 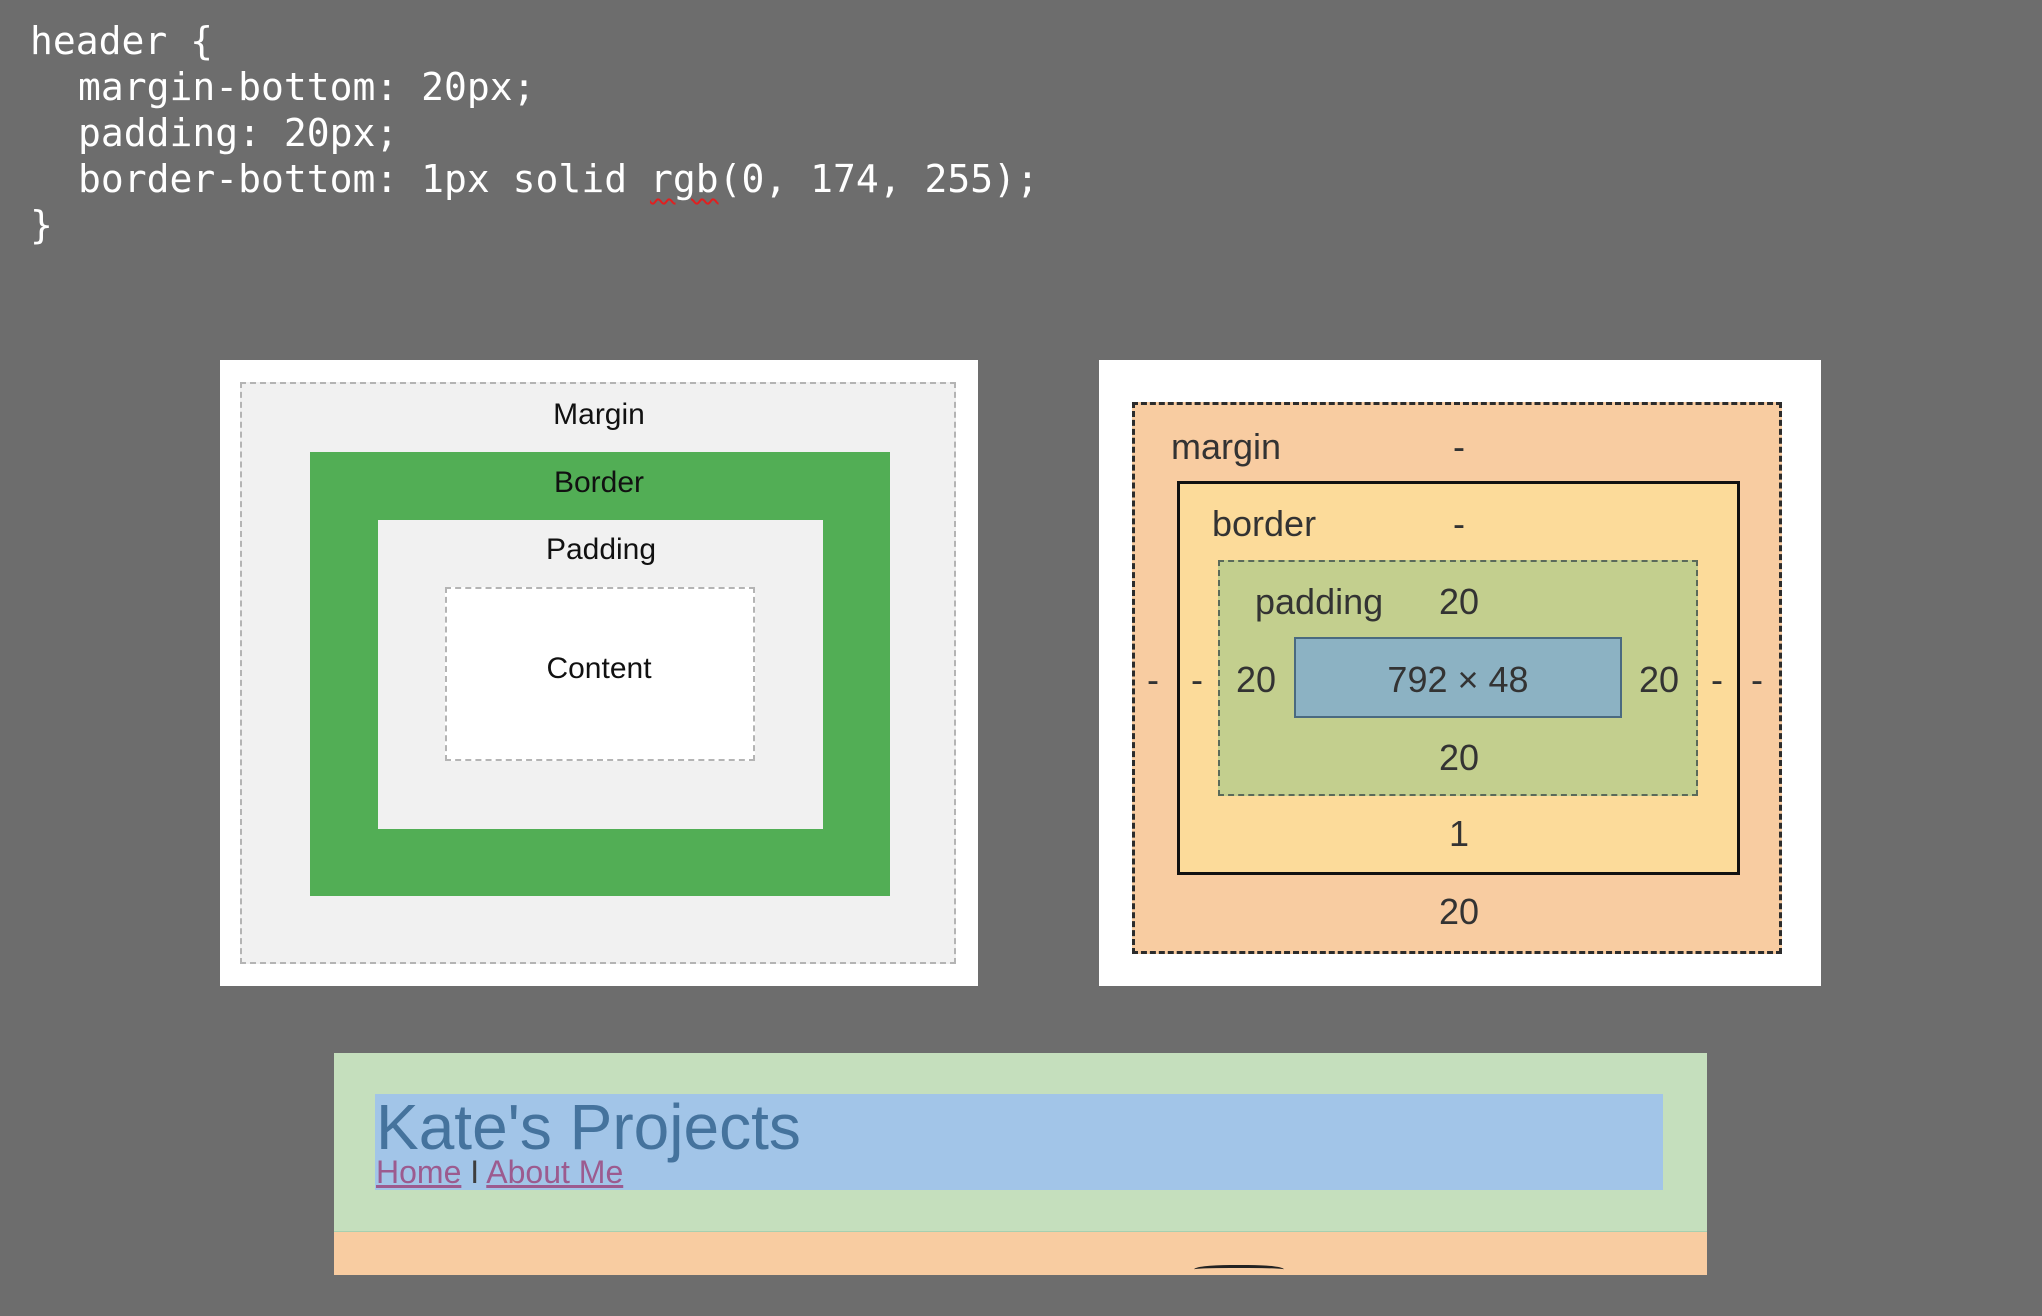 I want to click on padding-label: Padding, so click(x=601, y=549).